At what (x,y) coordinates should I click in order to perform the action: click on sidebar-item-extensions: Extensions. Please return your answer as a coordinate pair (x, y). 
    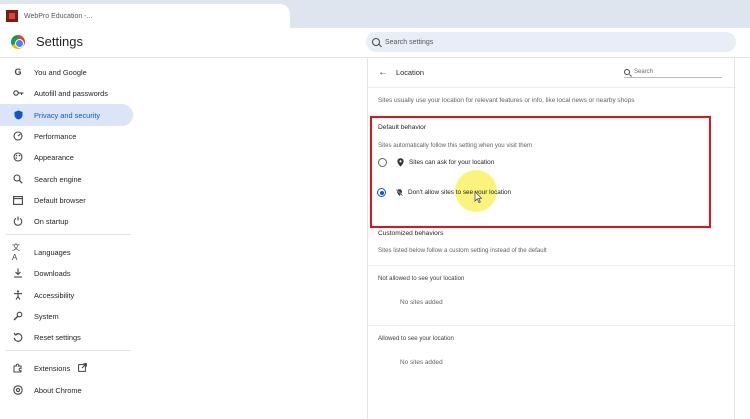
    Looking at the image, I should click on (66, 368).